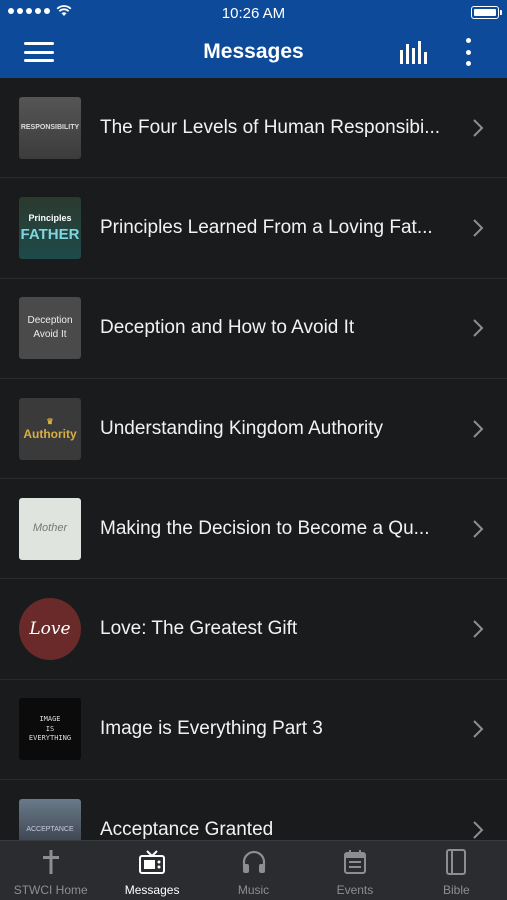  What do you see at coordinates (50, 328) in the screenshot?
I see `message-thumbnail: Deception Avoid It` at bounding box center [50, 328].